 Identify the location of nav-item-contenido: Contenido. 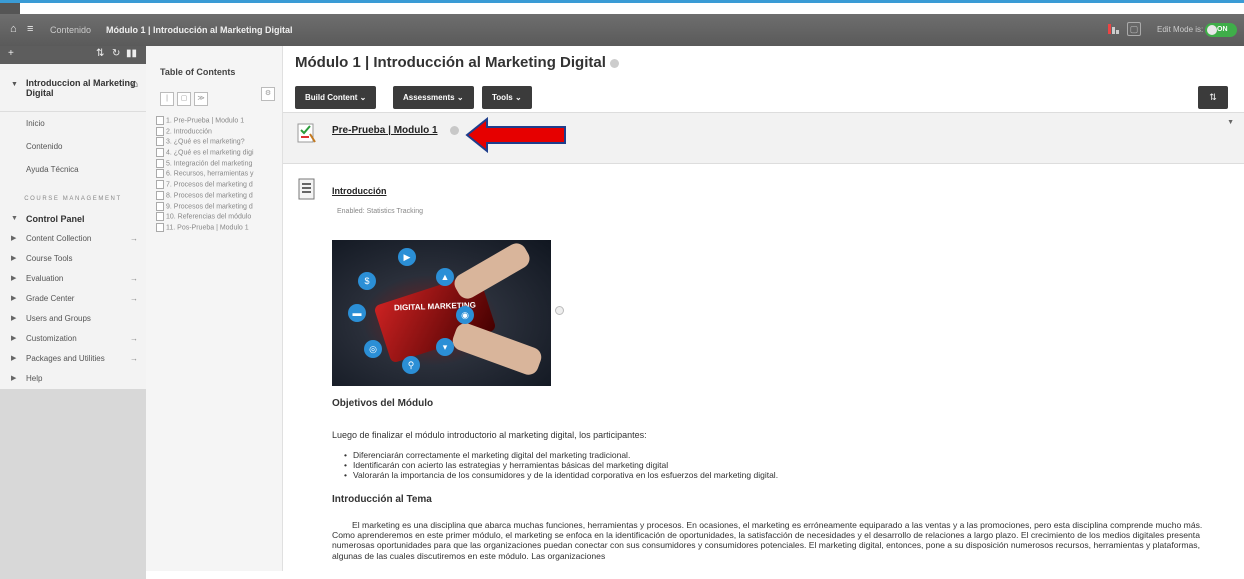
(73, 146).